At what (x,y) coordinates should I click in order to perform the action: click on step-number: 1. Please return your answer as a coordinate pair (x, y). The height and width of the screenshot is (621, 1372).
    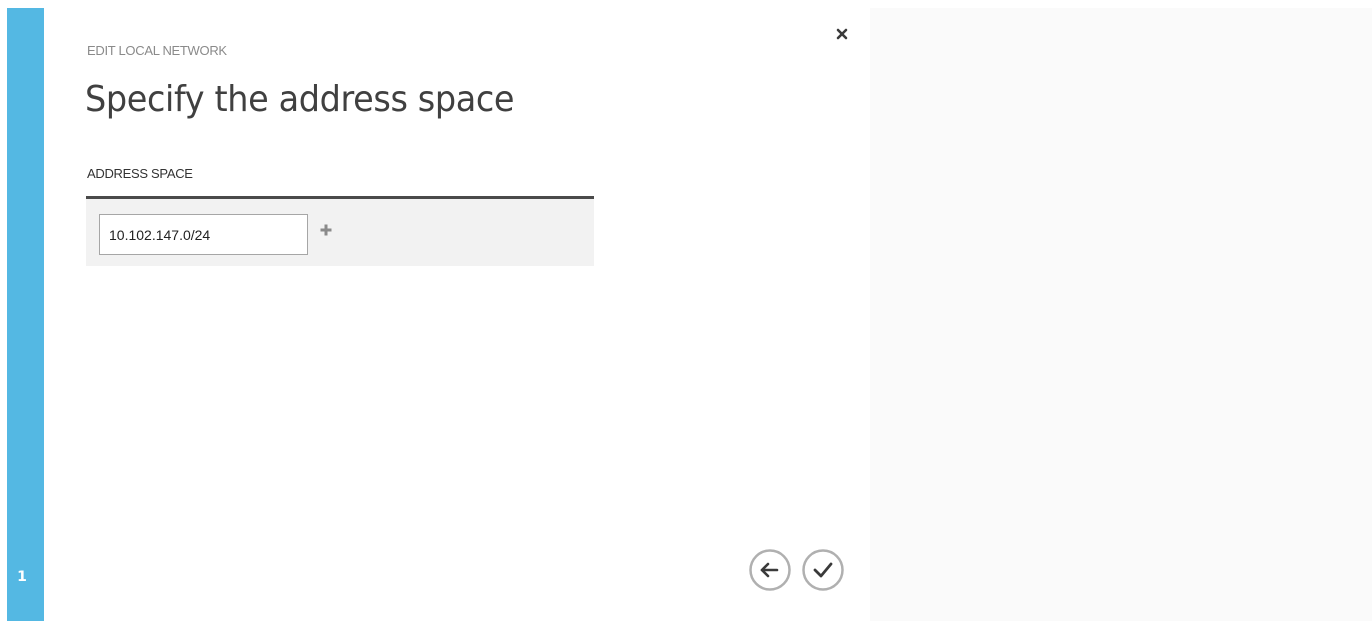
    Looking at the image, I should click on (22, 577).